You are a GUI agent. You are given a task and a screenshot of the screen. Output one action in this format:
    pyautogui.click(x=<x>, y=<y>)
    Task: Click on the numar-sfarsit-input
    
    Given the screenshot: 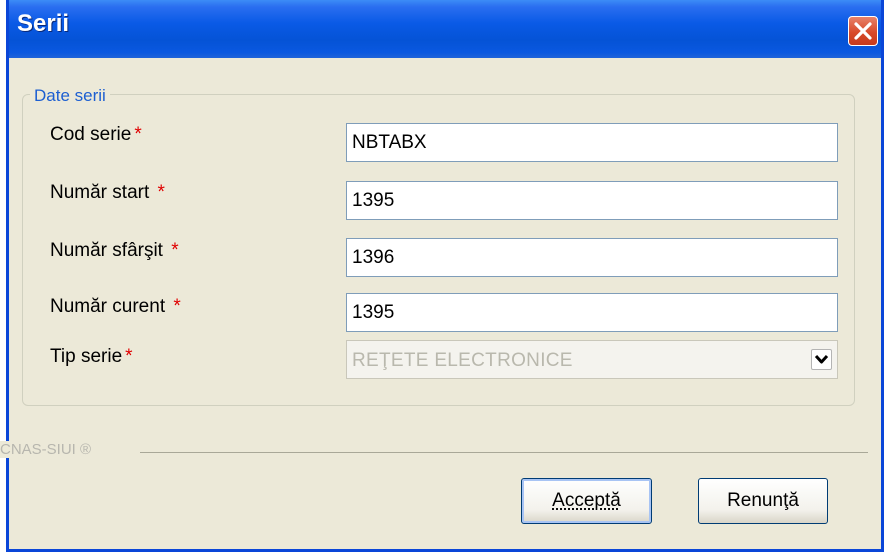 What is the action you would take?
    pyautogui.click(x=592, y=257)
    